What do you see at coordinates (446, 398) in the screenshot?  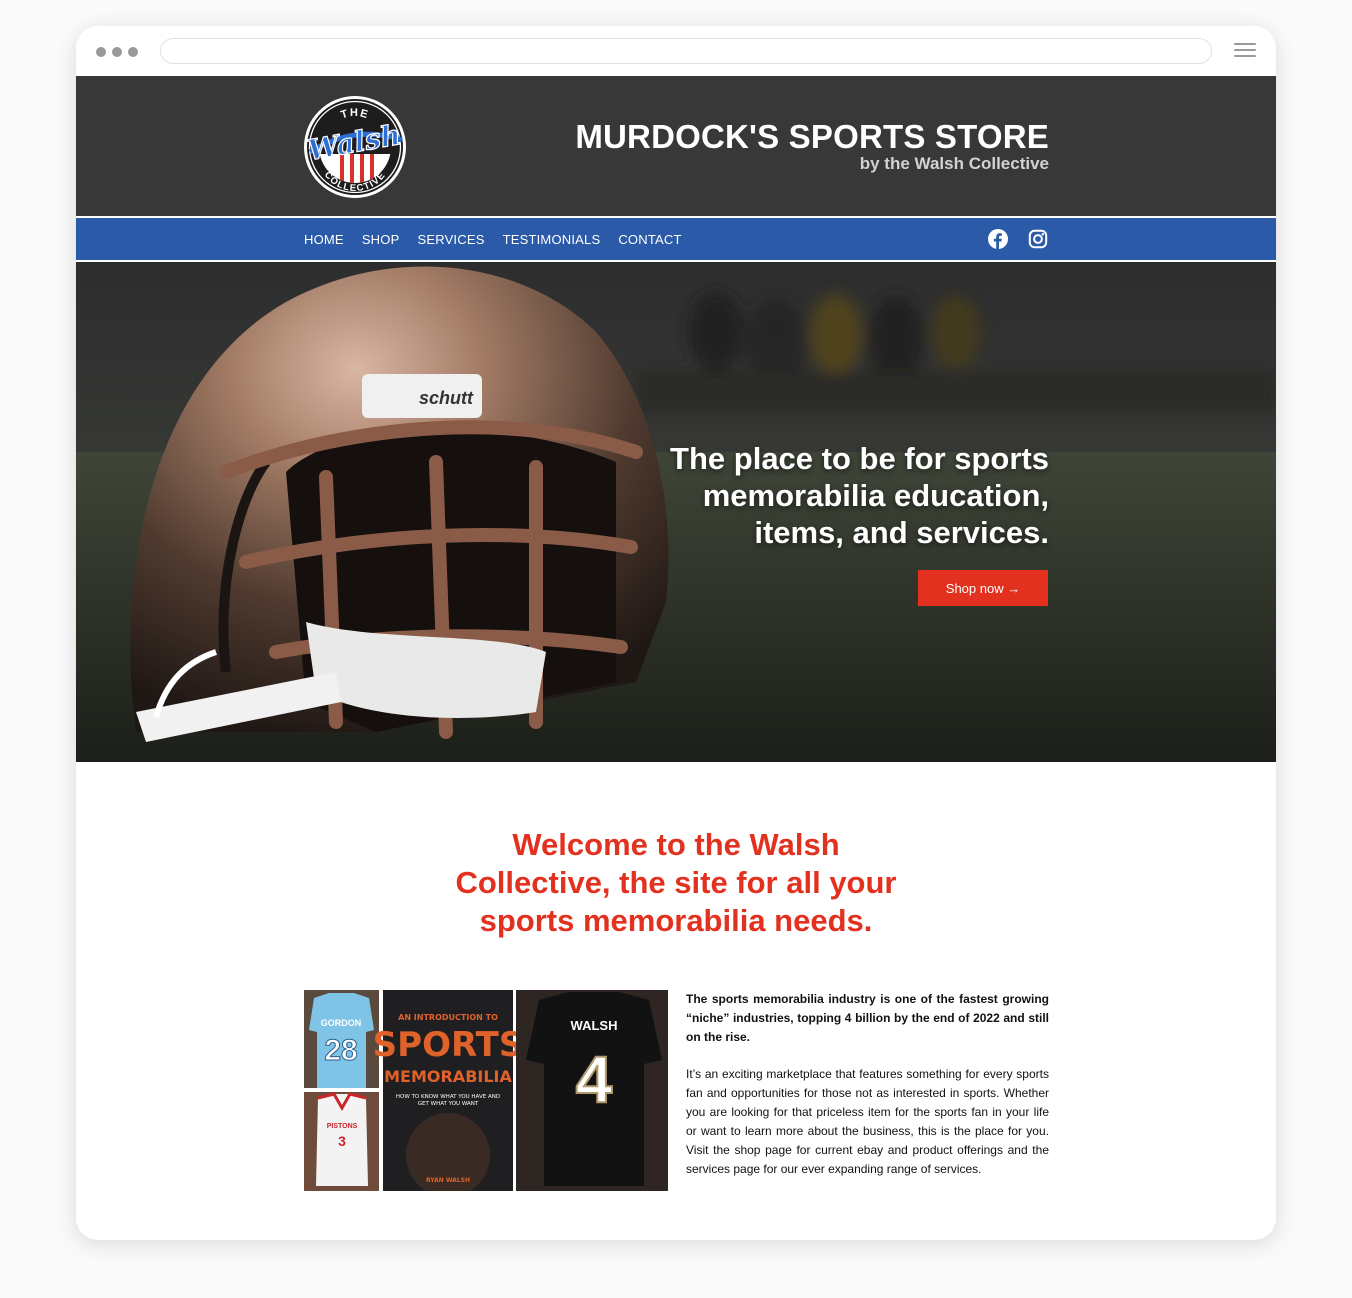 I see `helmet-brand-text: schutt` at bounding box center [446, 398].